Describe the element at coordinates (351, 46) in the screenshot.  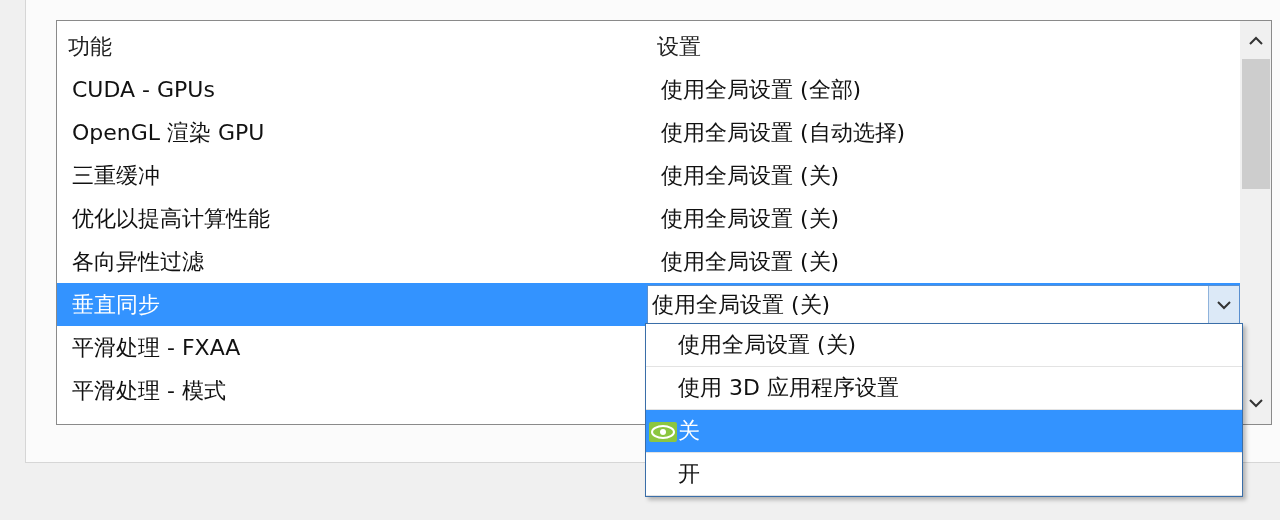
I see `column-header: 功能` at that location.